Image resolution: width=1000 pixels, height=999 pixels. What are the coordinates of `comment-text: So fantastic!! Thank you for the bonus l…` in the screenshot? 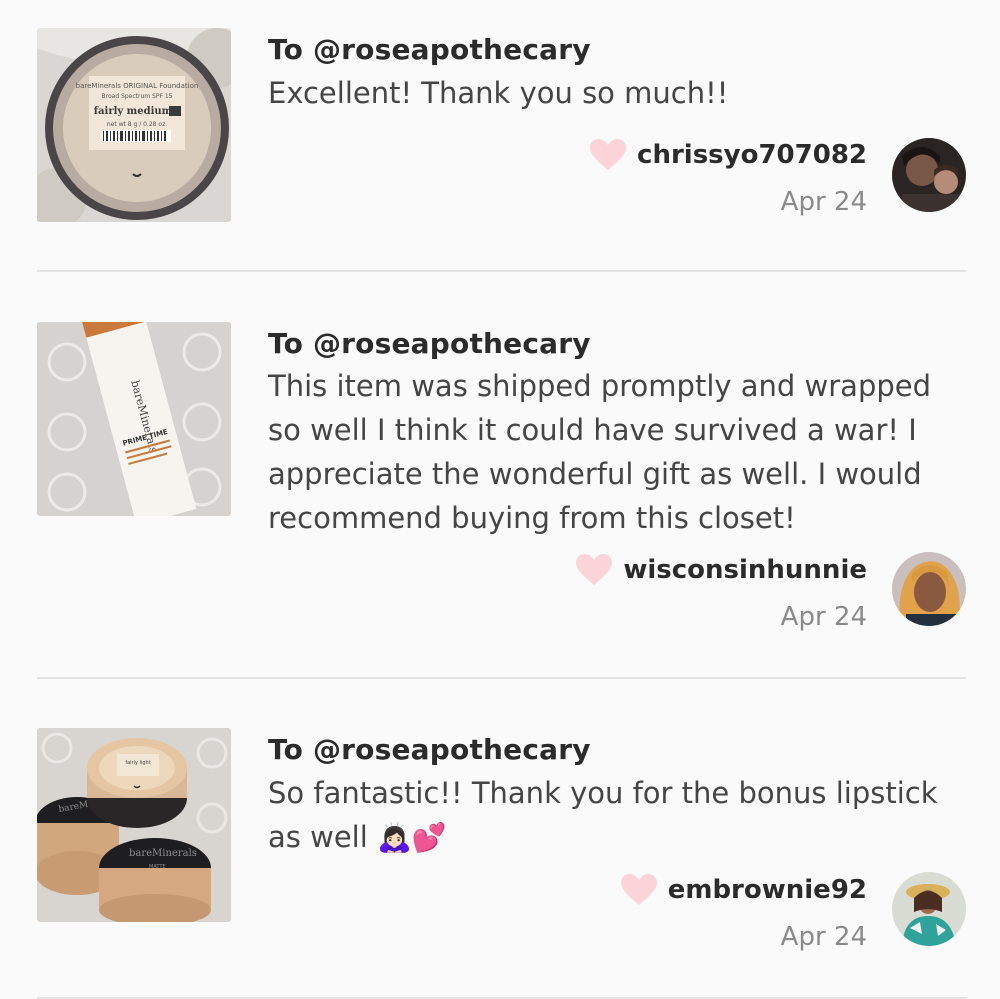 It's located at (603, 815).